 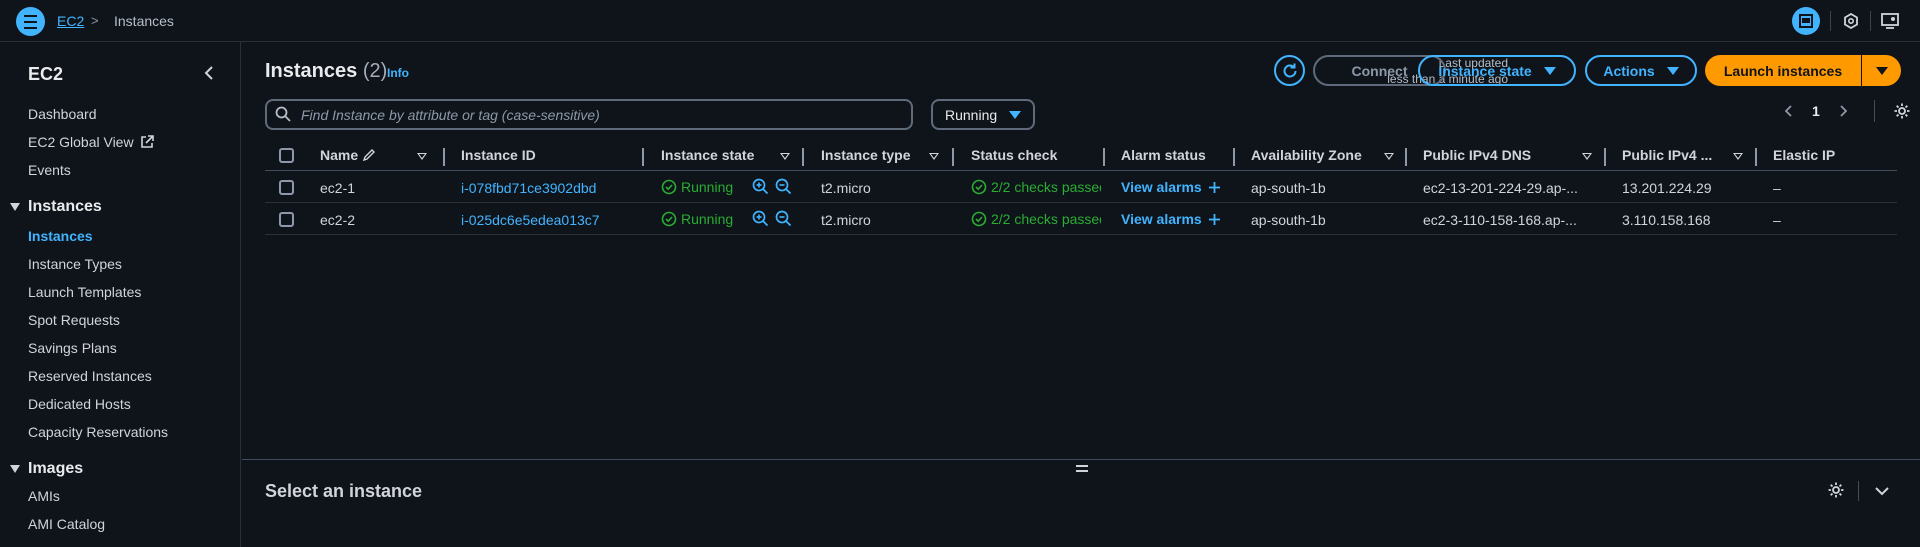 I want to click on cell-instance-id: i-025dc6e5edea013c7, so click(x=530, y=220).